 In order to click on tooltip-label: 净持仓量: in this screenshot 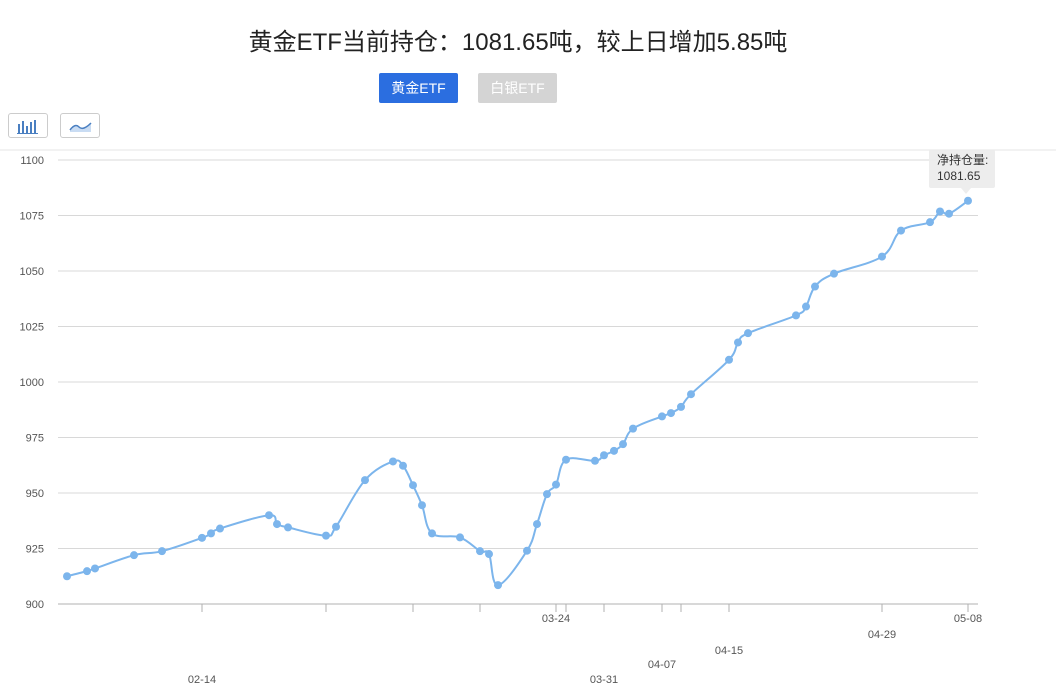, I will do `click(963, 160)`.